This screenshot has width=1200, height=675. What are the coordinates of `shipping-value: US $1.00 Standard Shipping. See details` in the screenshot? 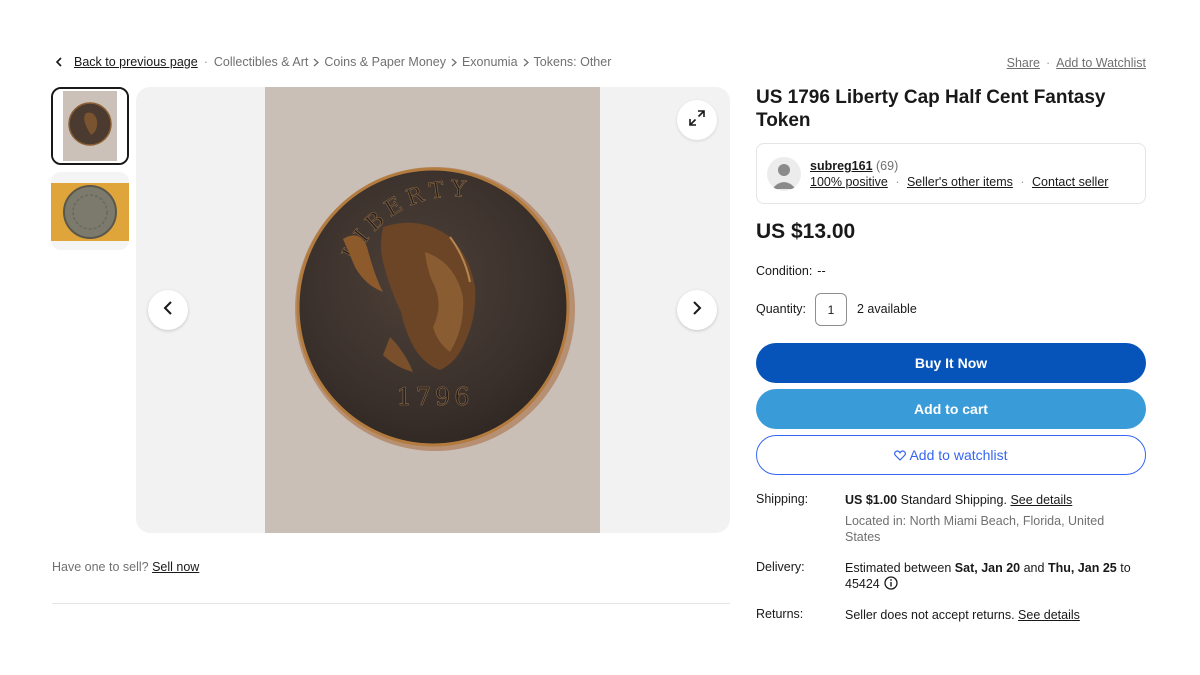 It's located at (995, 500).